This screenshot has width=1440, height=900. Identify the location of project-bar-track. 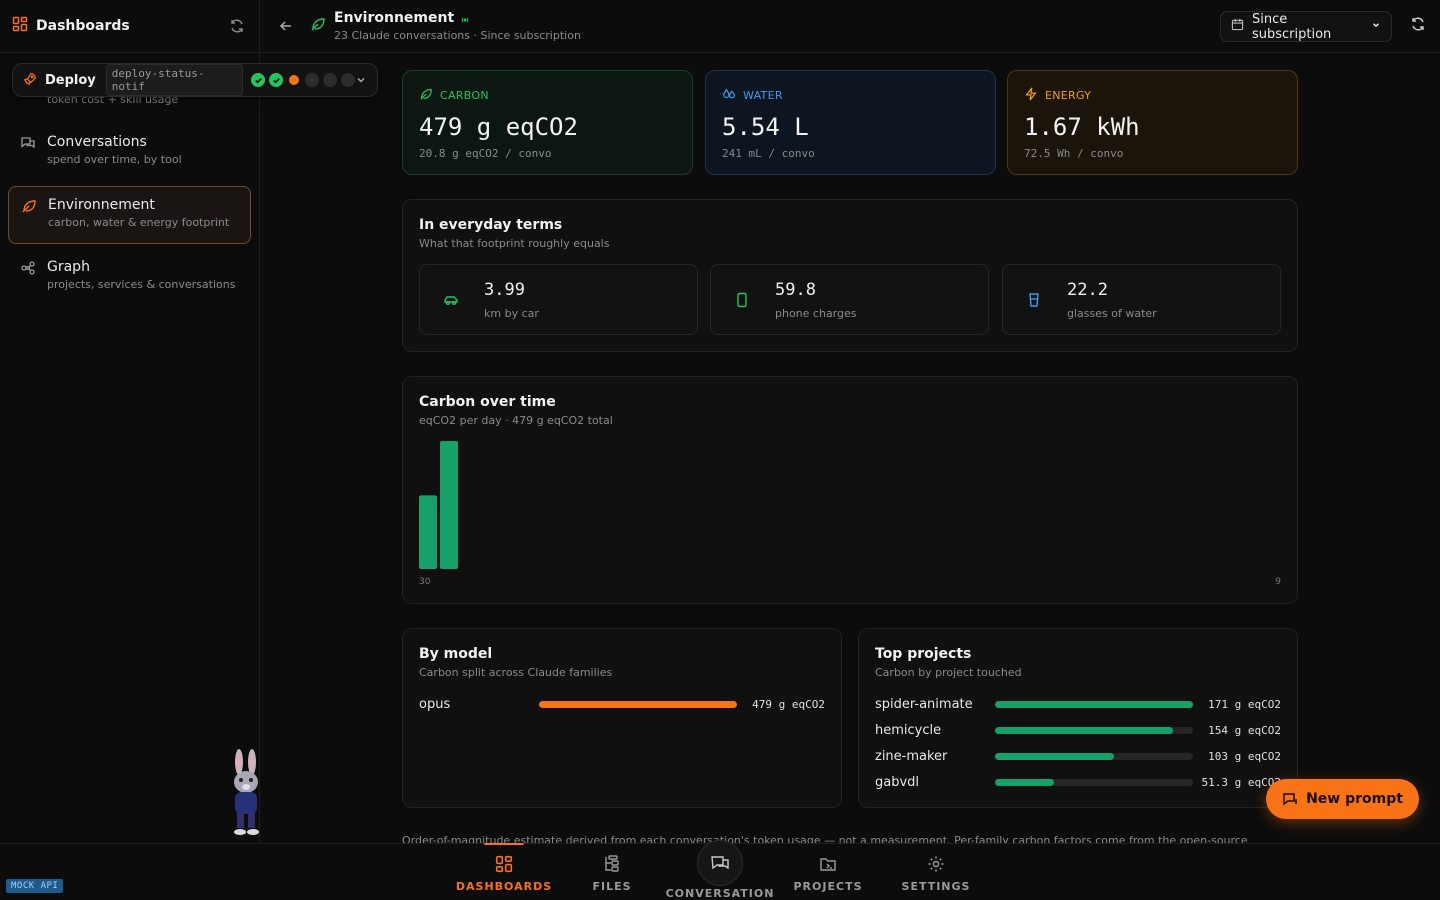
(1094, 756).